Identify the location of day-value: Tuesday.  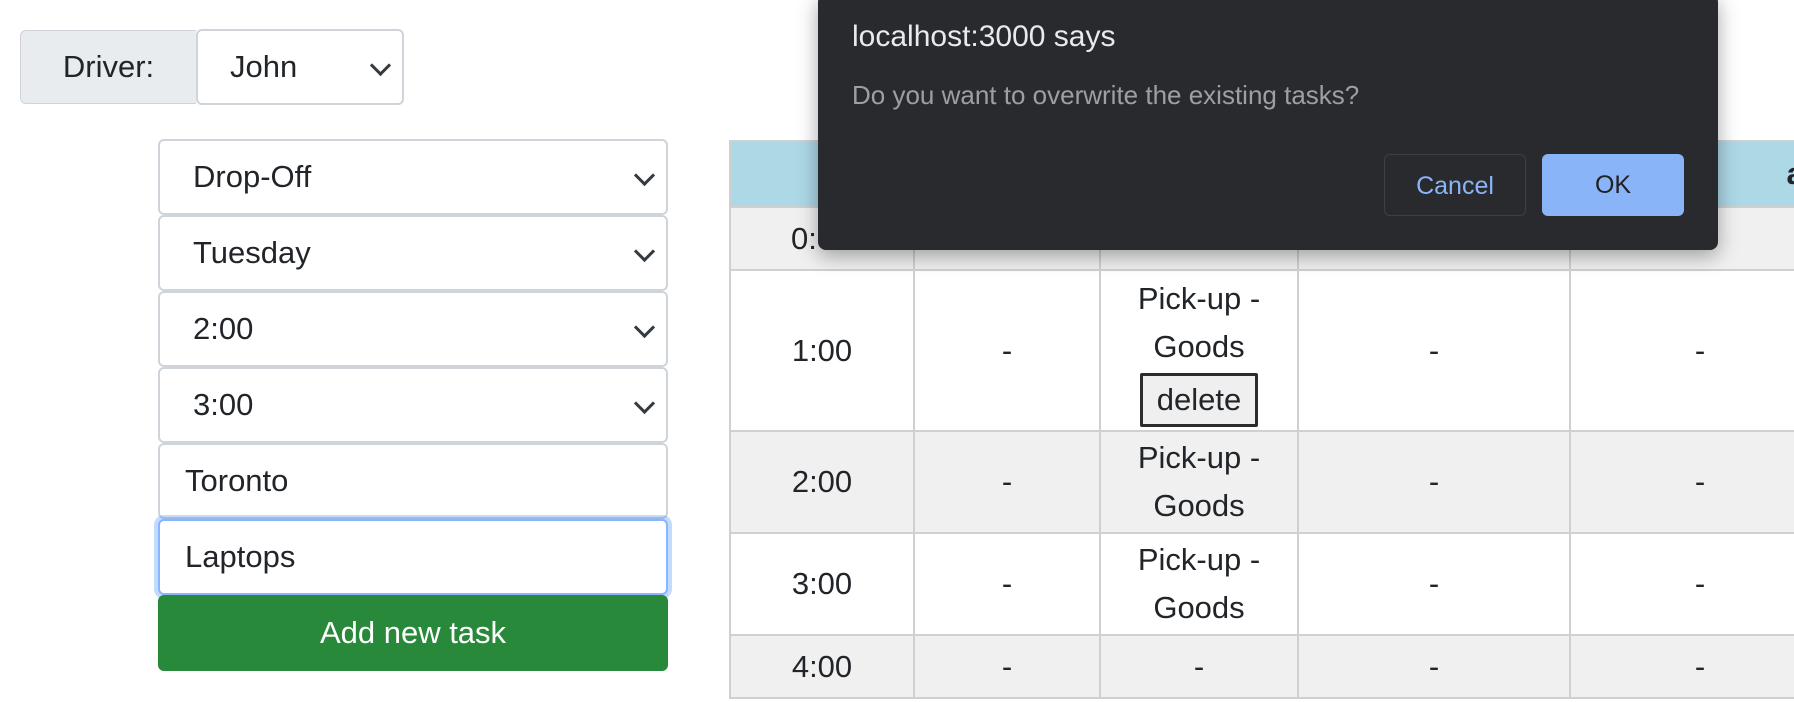
(252, 252).